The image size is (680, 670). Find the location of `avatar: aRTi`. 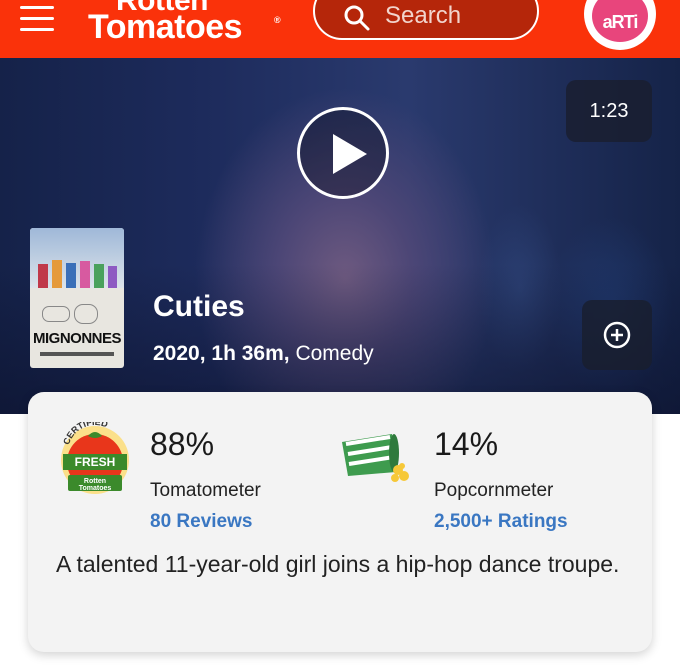

avatar: aRTi is located at coordinates (620, 25).